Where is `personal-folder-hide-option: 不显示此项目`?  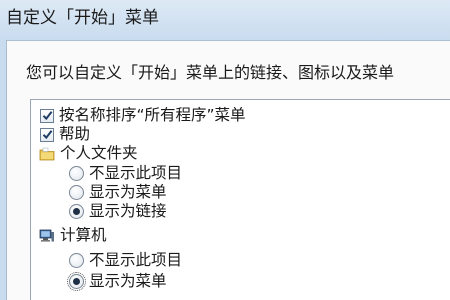
personal-folder-hide-option: 不显示此项目 is located at coordinates (125, 173).